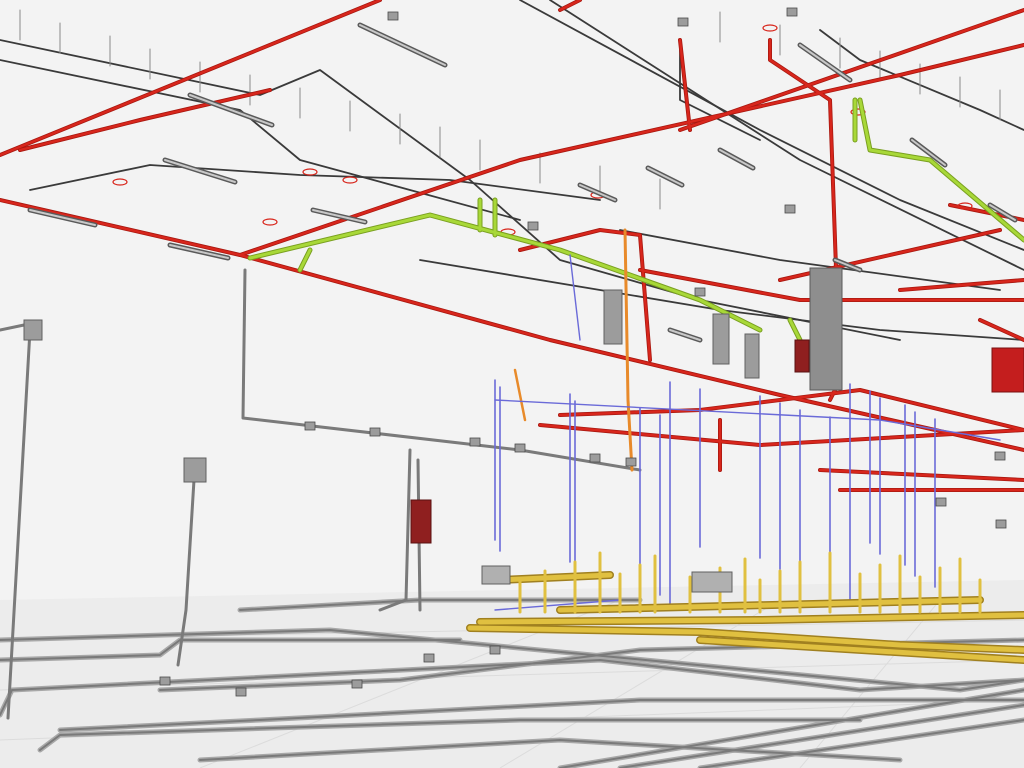  What do you see at coordinates (195, 470) in the screenshot?
I see `disconnect-box-mid` at bounding box center [195, 470].